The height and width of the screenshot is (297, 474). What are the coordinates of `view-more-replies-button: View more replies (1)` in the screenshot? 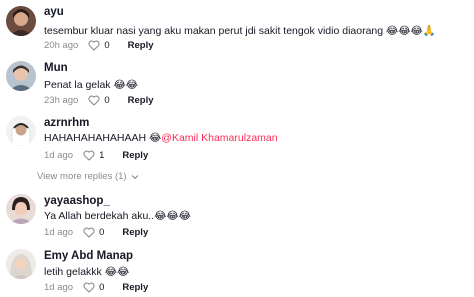 It's located at (88, 176).